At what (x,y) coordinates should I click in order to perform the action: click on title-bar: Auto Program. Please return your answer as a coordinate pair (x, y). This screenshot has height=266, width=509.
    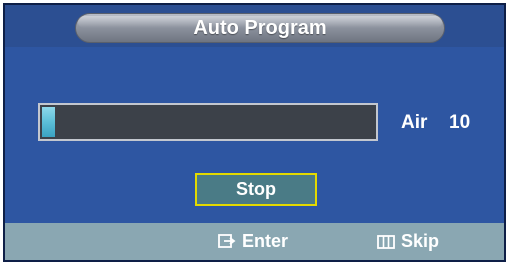
    Looking at the image, I should click on (260, 28).